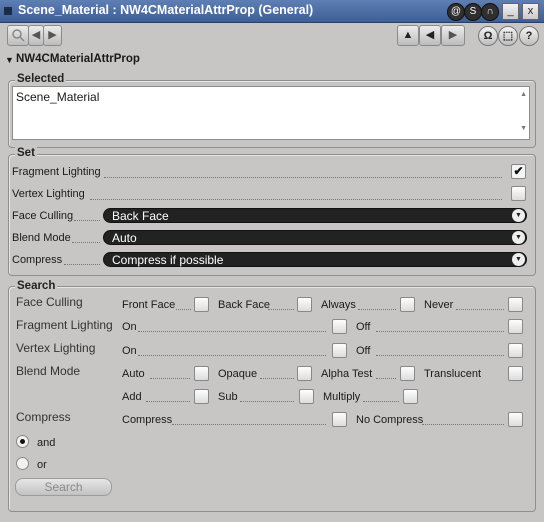  What do you see at coordinates (523, 94) in the screenshot?
I see `scroll-up-icon: ▲` at bounding box center [523, 94].